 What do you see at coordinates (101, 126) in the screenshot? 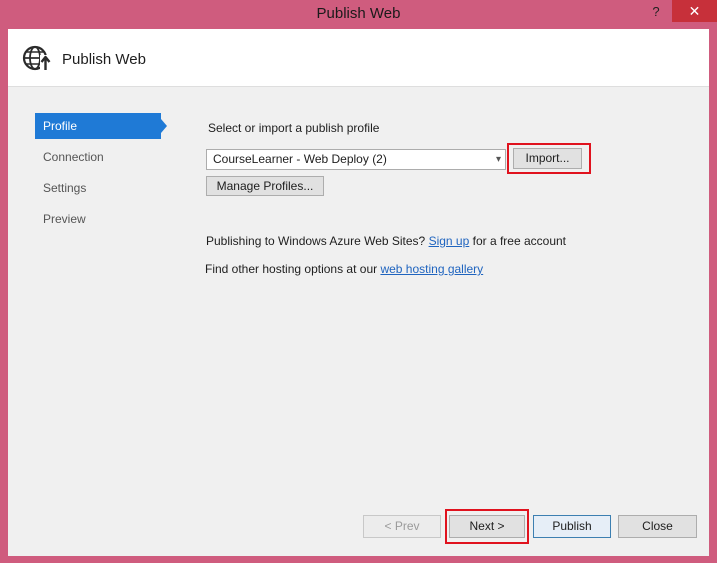
I see `sidebar-item-profile: Profile` at bounding box center [101, 126].